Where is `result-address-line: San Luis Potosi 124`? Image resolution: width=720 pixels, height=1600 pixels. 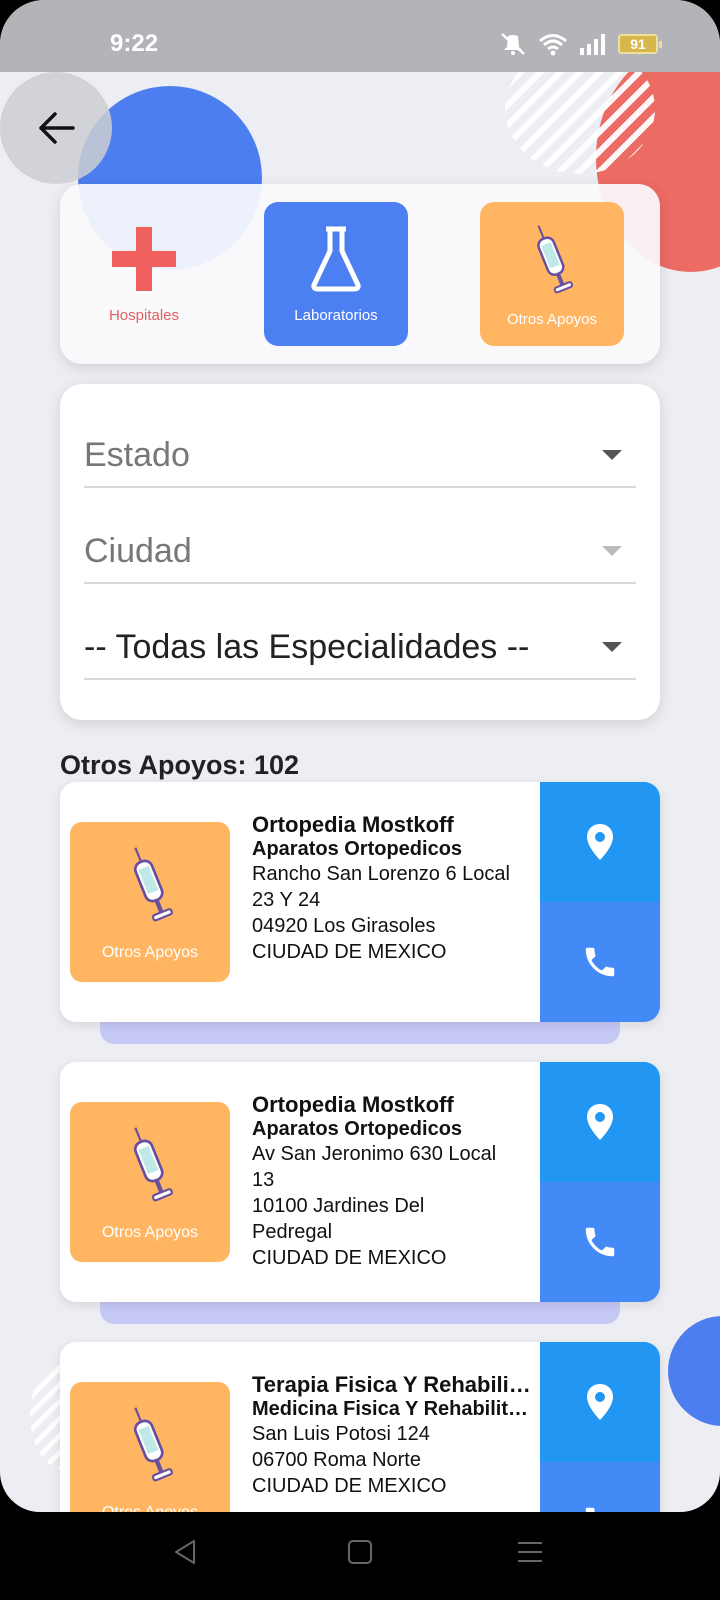
result-address-line: San Luis Potosi 124 is located at coordinates (341, 1434).